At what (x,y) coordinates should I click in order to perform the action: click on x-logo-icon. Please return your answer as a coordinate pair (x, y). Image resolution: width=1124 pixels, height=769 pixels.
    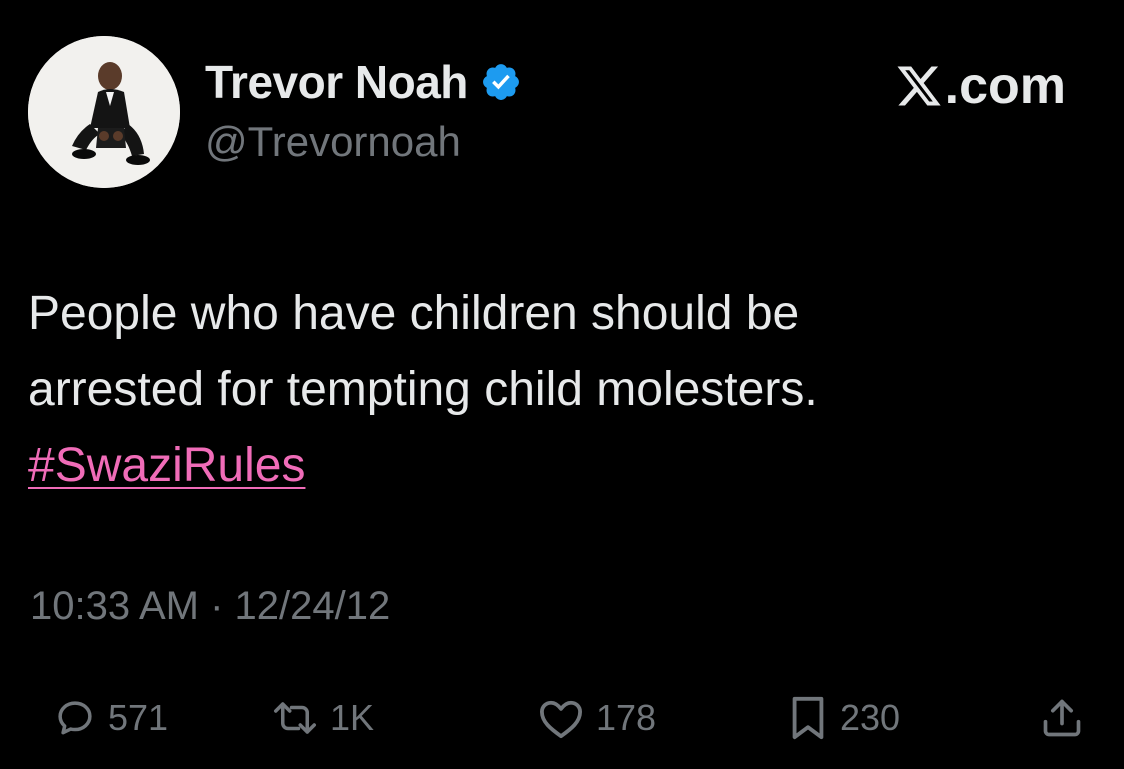
    Looking at the image, I should click on (919, 86).